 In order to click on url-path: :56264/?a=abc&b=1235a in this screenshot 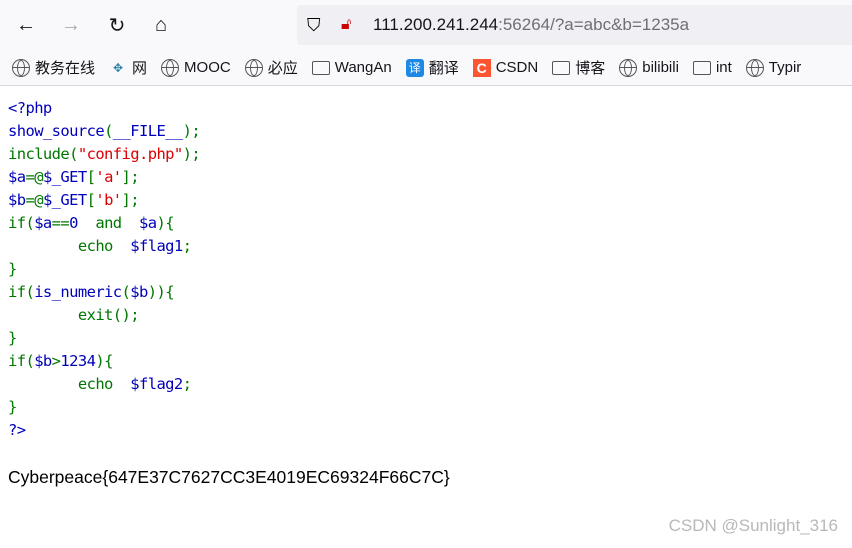, I will do `click(594, 24)`.